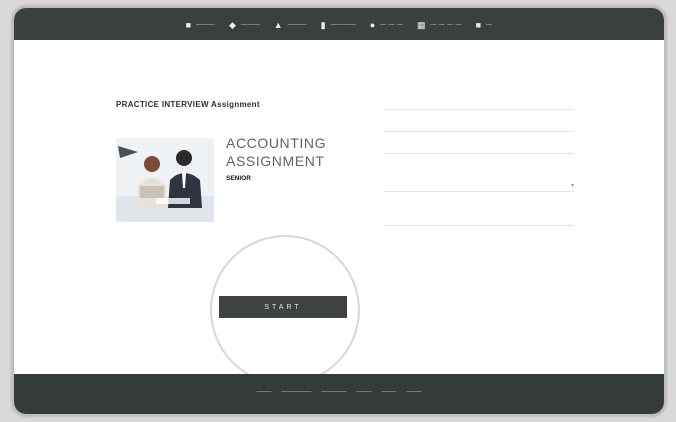 The width and height of the screenshot is (676, 422). I want to click on nav-label-1: ———, so click(205, 25).